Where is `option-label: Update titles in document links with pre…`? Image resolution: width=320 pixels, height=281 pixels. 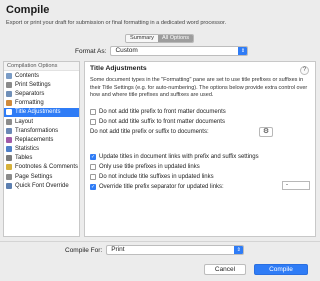
option-label: Update titles in document links with pre… is located at coordinates (179, 157).